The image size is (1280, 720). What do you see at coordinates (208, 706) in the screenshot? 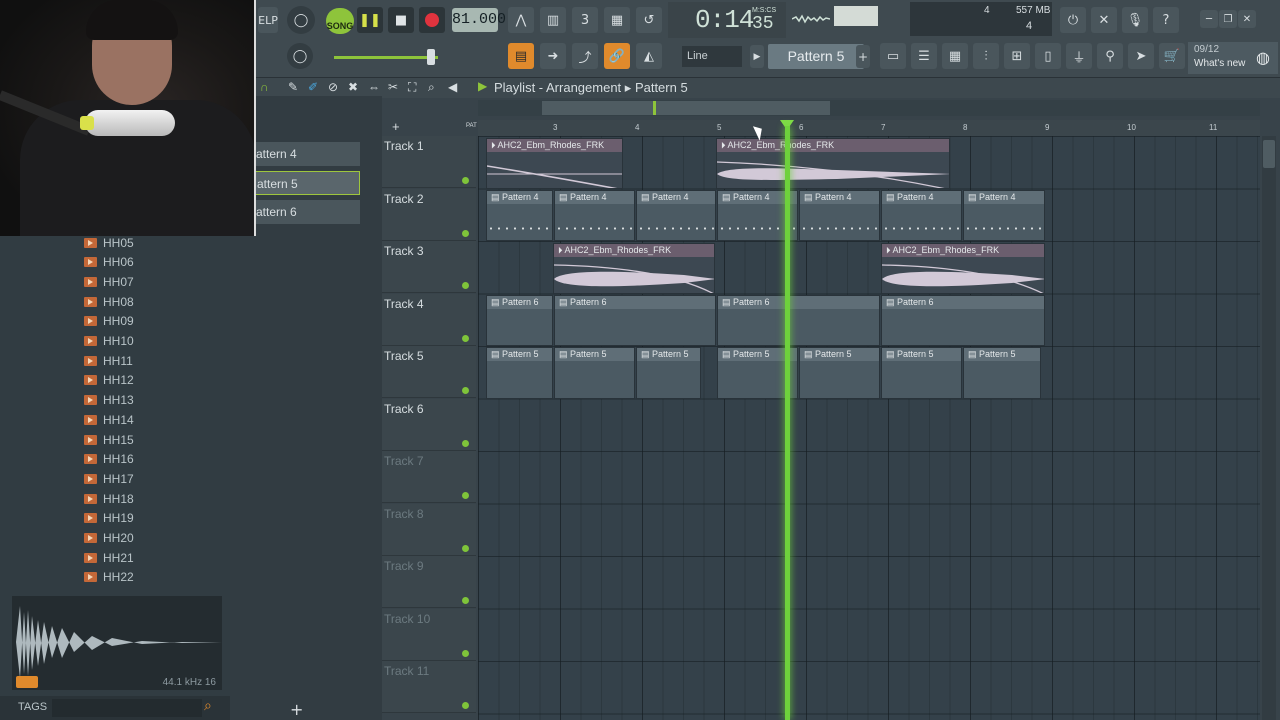
I see `search-icon: ⌕` at bounding box center [208, 706].